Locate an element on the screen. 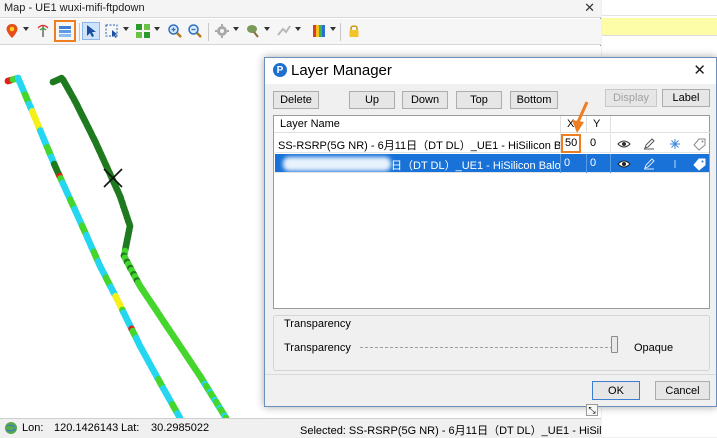 This screenshot has width=717, height=438. annotation-arrow-icon is located at coordinates (580, 117).